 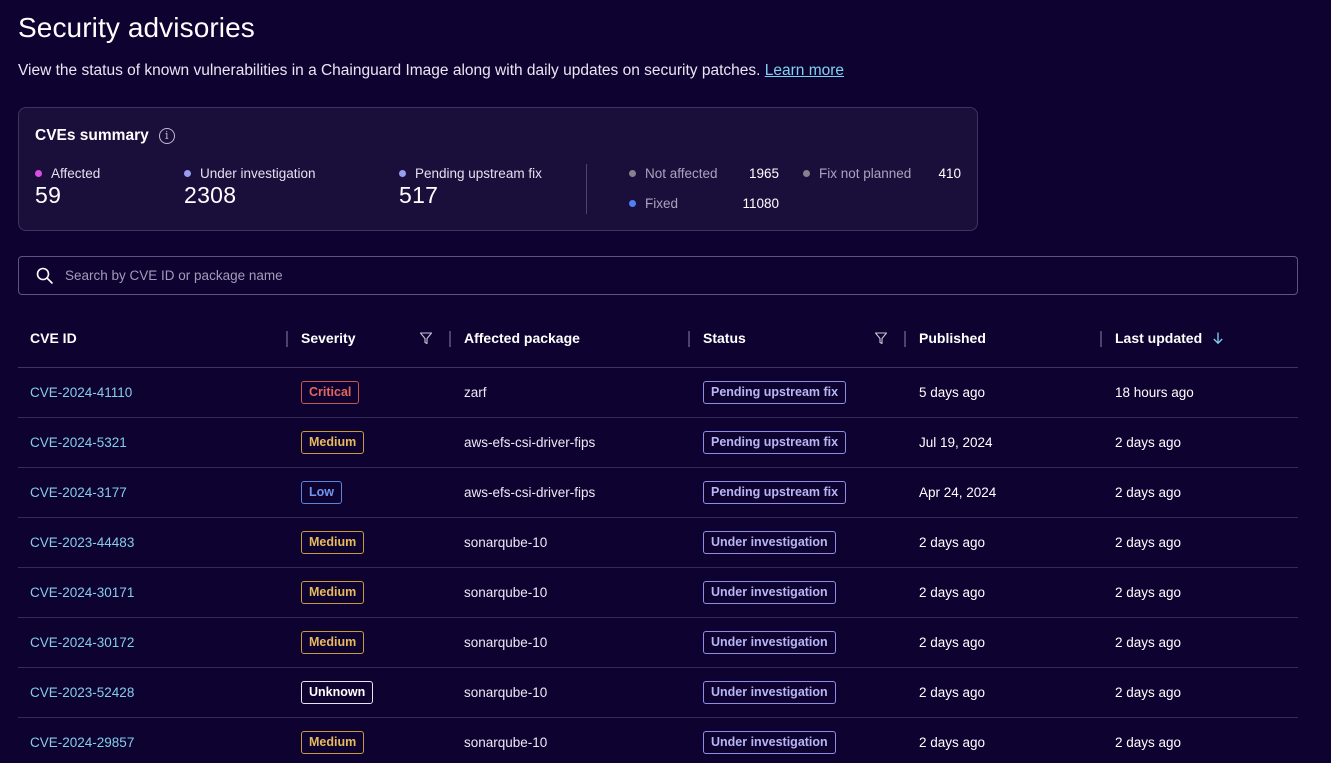 I want to click on column-header-cve-id: CVE ID, so click(x=53, y=338).